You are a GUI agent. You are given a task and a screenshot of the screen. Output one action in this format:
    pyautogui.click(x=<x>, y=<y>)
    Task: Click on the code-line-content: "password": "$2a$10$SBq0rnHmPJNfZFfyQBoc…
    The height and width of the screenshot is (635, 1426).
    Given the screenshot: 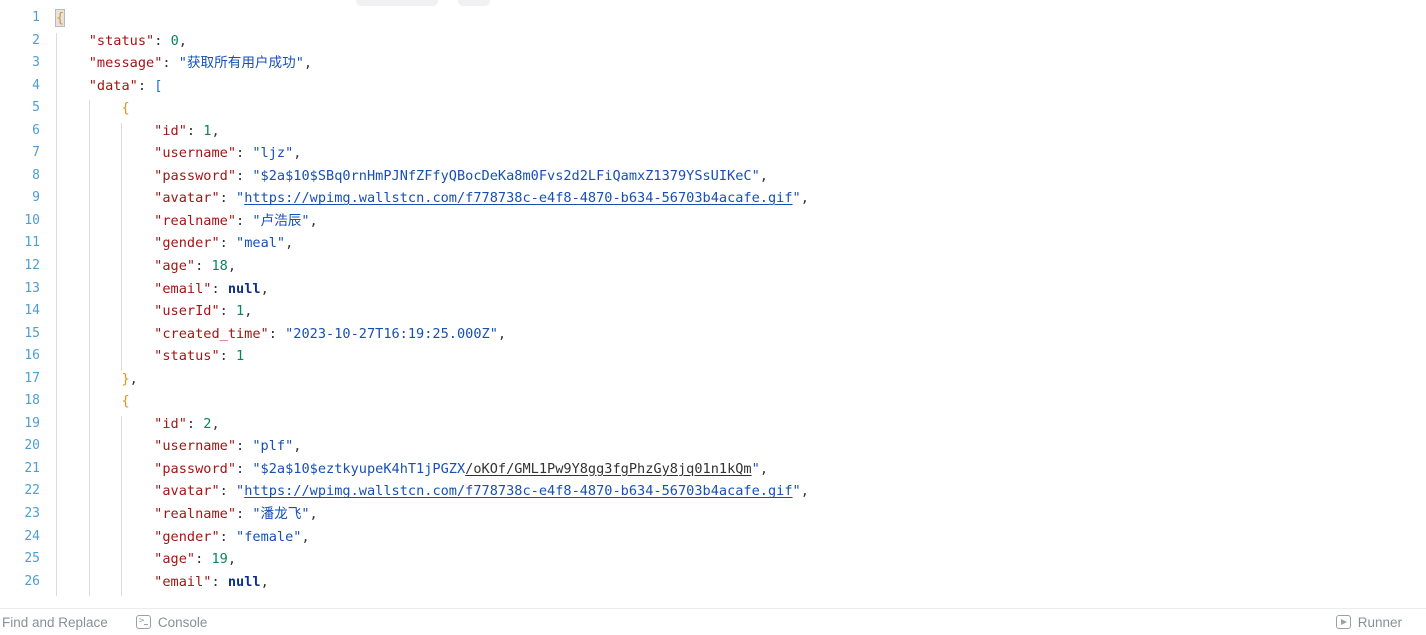 What is the action you would take?
    pyautogui.click(x=461, y=176)
    